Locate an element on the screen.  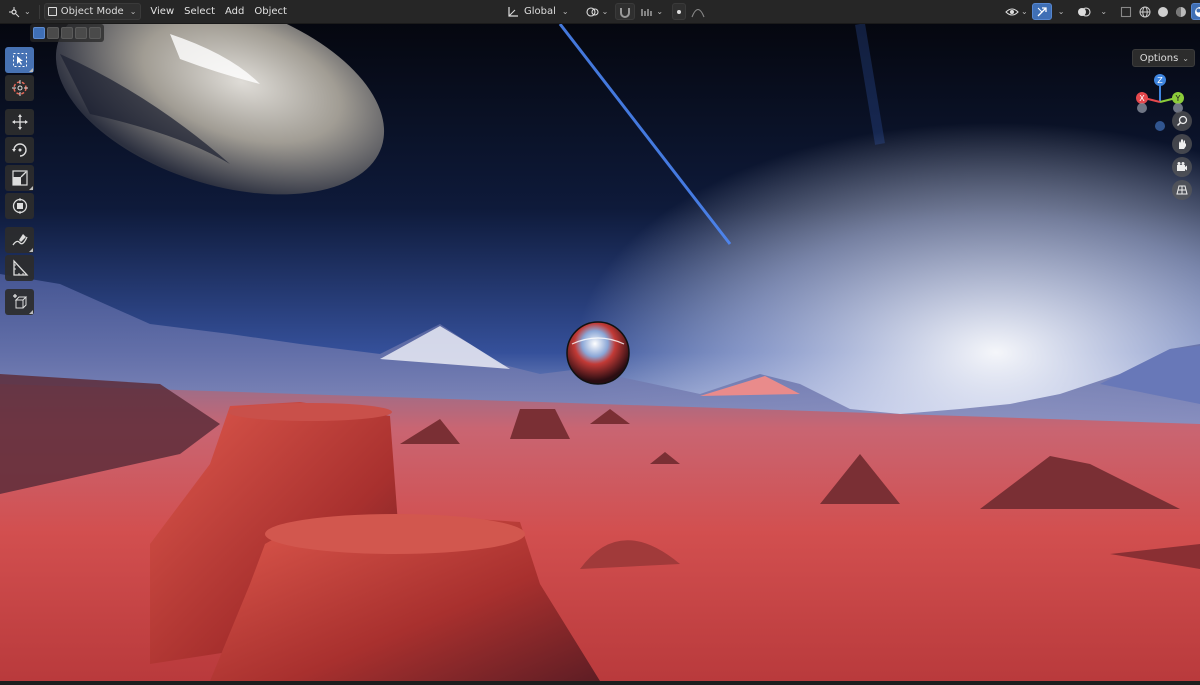
scale-tool is located at coordinates (19, 178).